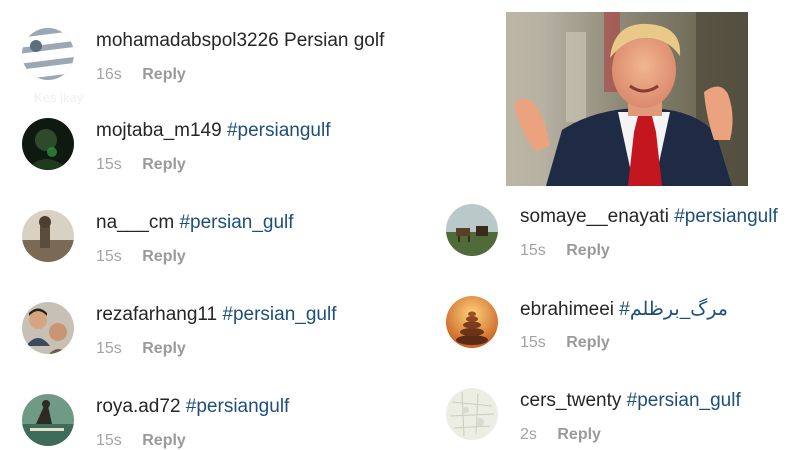  Describe the element at coordinates (59, 97) in the screenshot. I see `faded-background-text: Kes lkay` at that location.